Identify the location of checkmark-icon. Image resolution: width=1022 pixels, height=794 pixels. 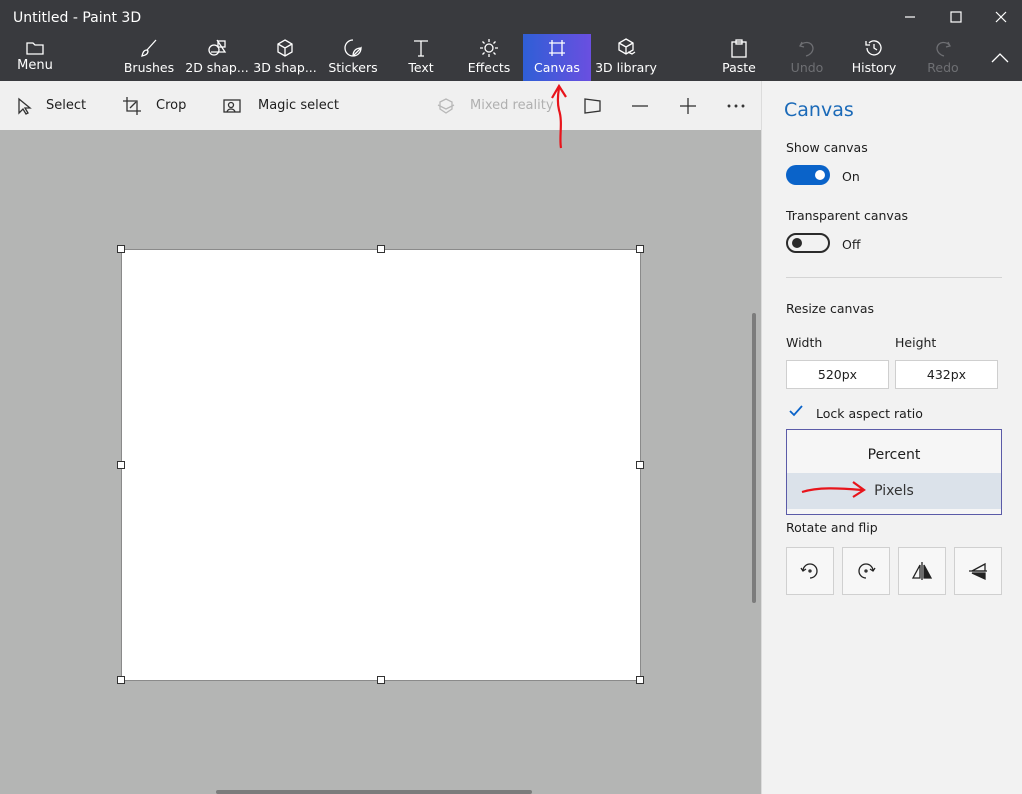
(796, 411).